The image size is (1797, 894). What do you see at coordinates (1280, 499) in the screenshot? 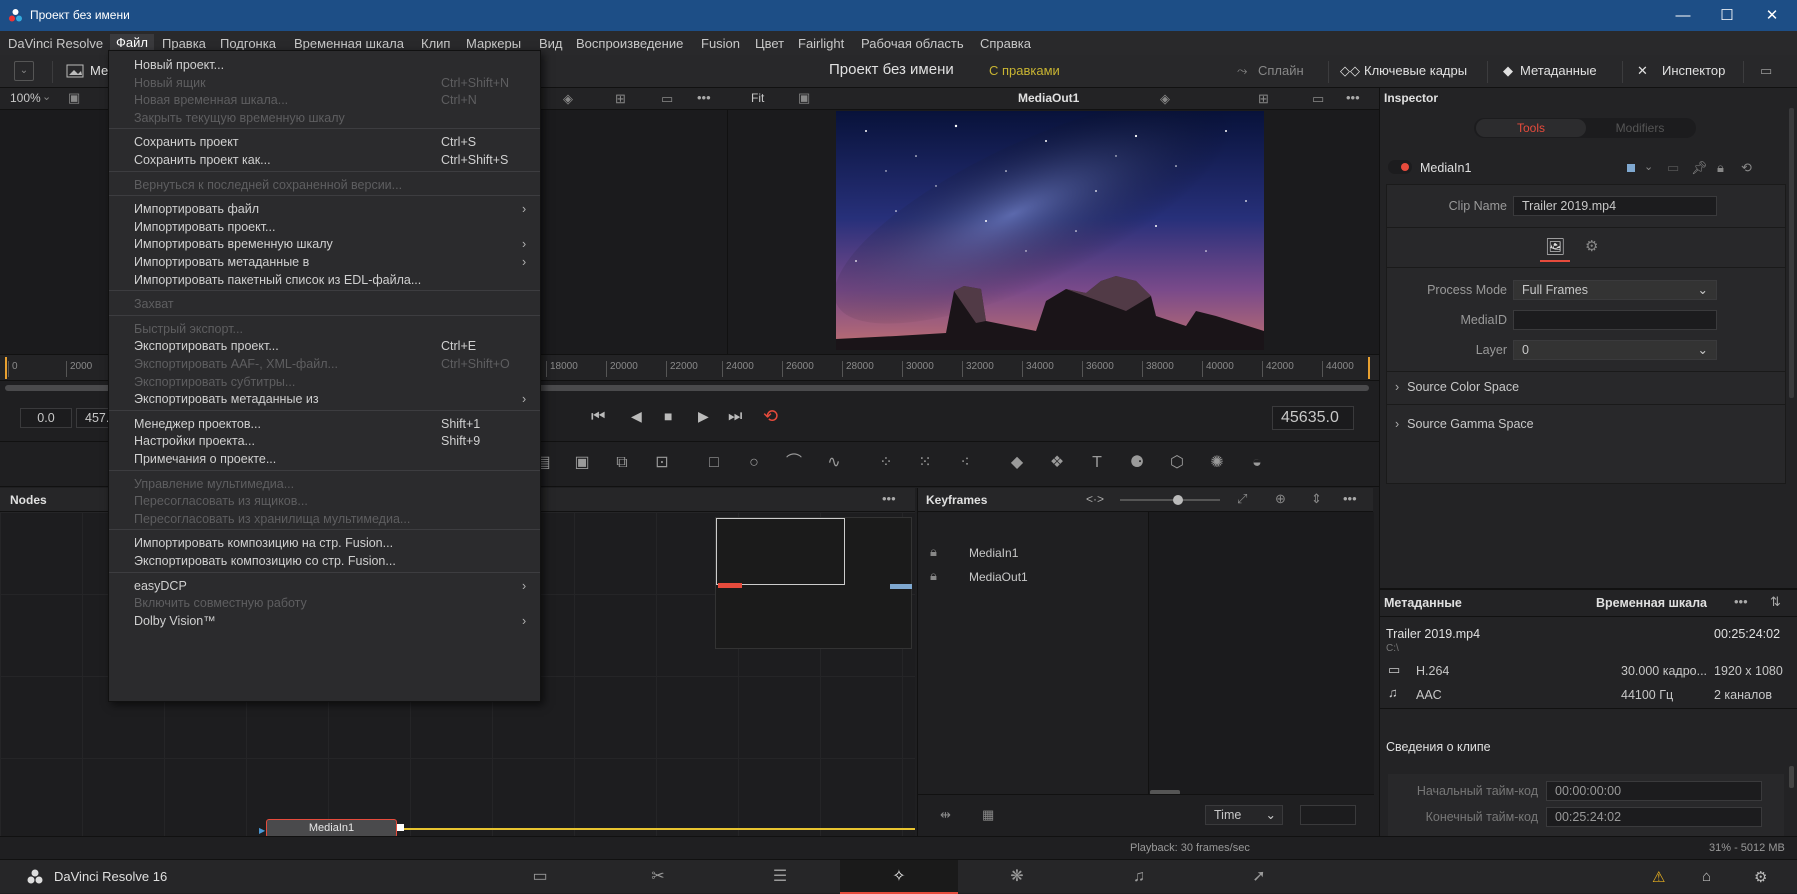
I see `zoom-icon: ⊕` at bounding box center [1280, 499].